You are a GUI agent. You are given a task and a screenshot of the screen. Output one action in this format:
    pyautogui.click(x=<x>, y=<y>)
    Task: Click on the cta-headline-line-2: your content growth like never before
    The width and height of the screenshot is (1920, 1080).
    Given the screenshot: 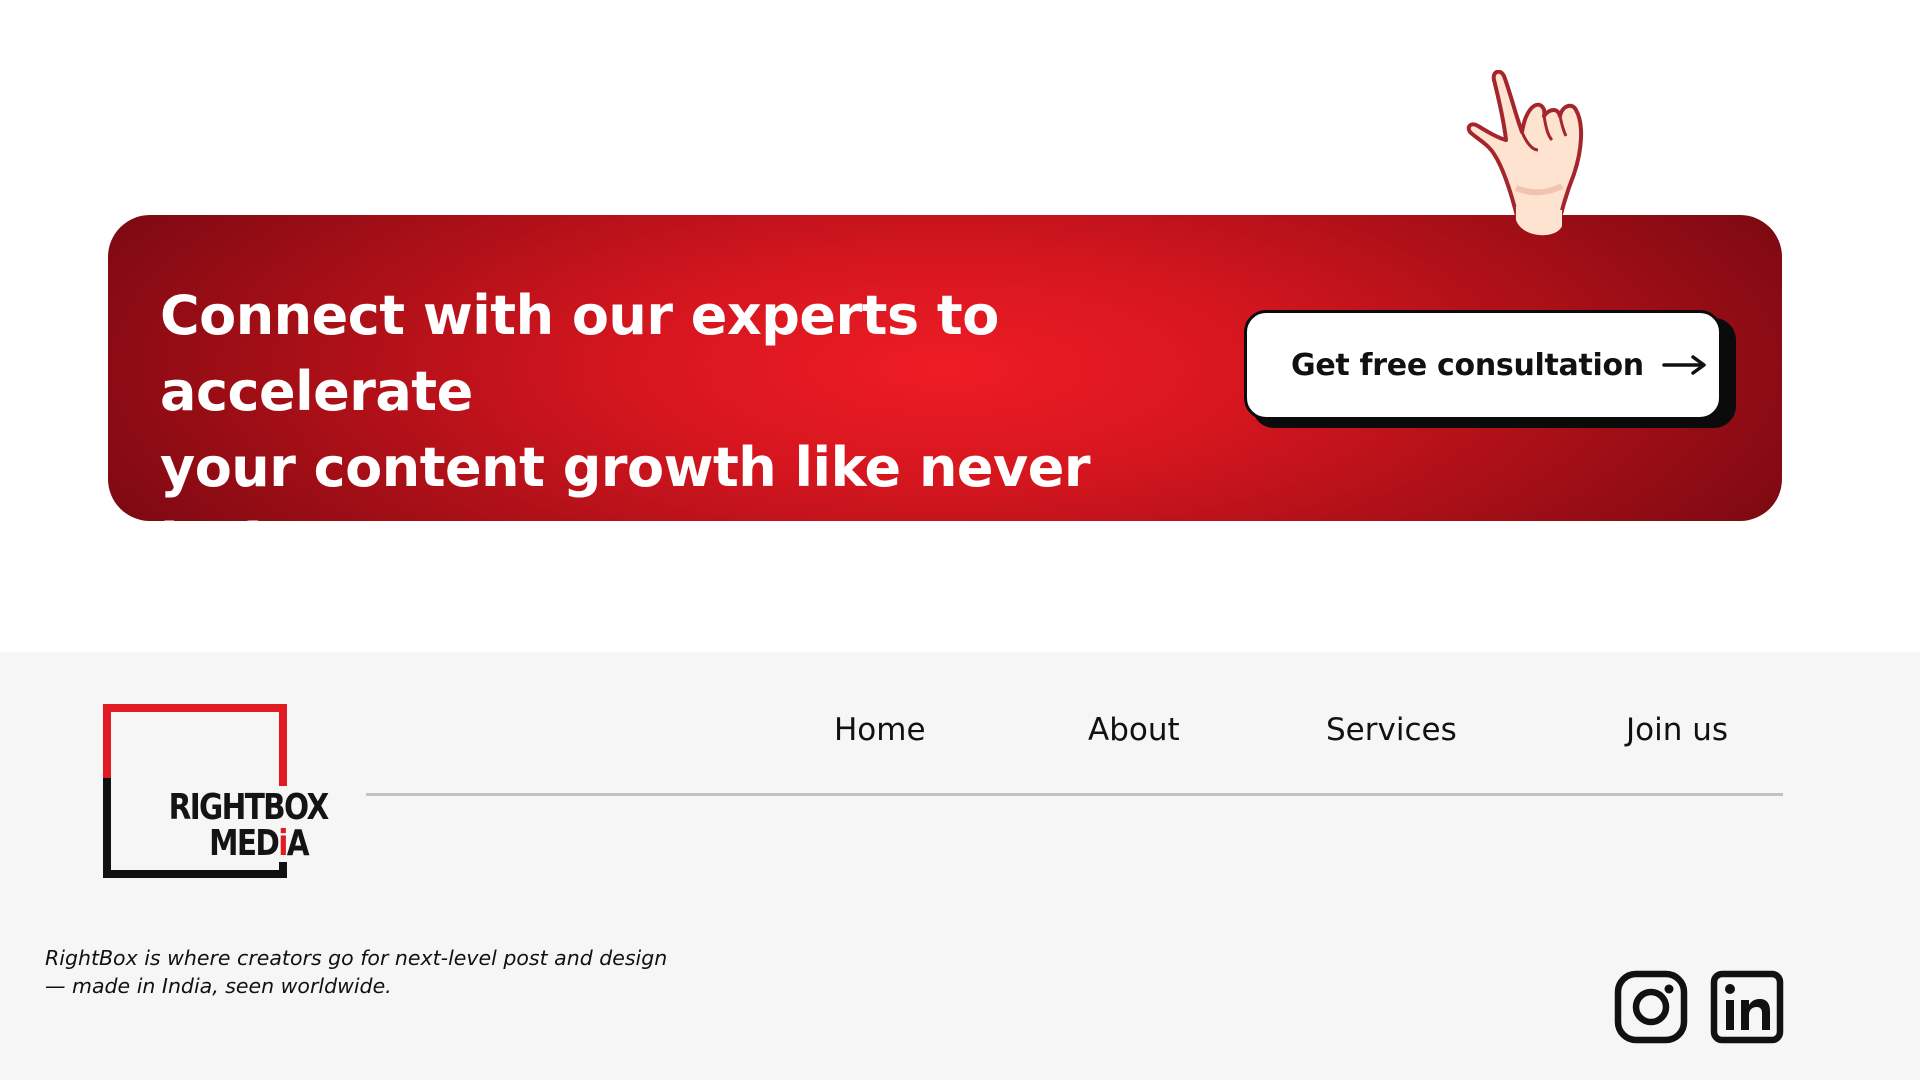 What is the action you would take?
    pyautogui.click(x=625, y=505)
    